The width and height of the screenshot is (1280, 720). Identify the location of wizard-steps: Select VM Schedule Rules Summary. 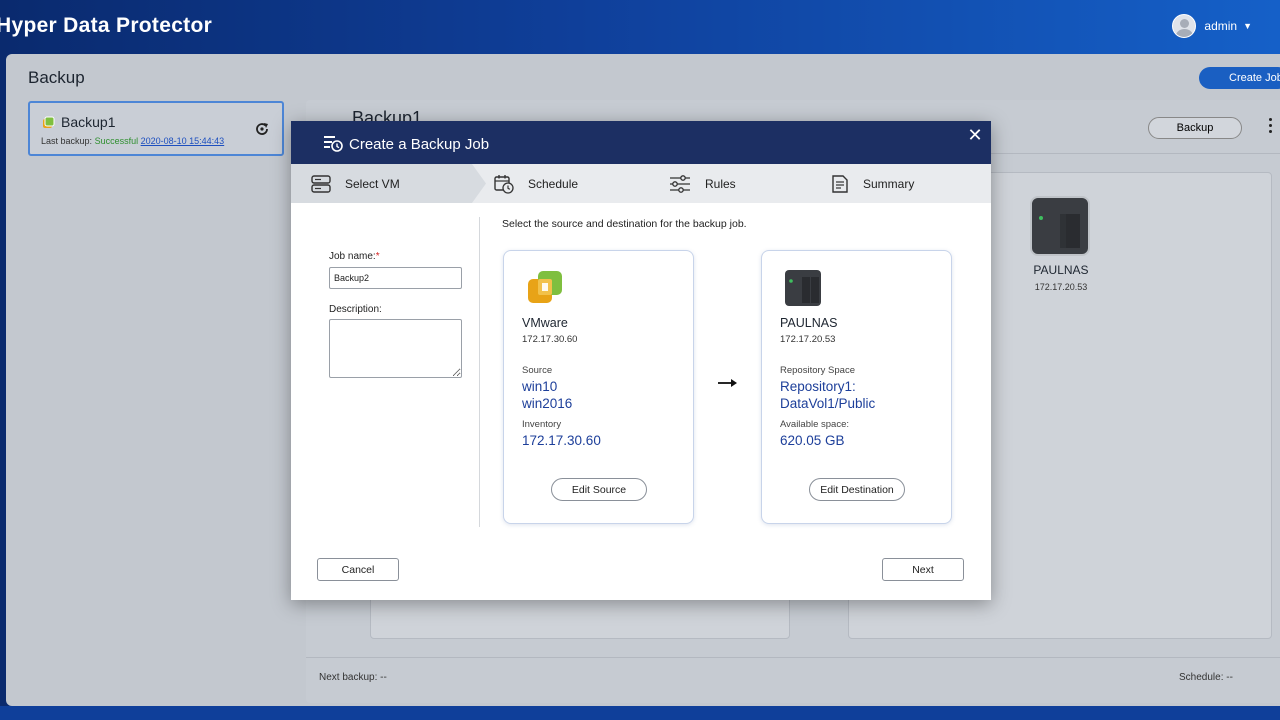
(641, 183).